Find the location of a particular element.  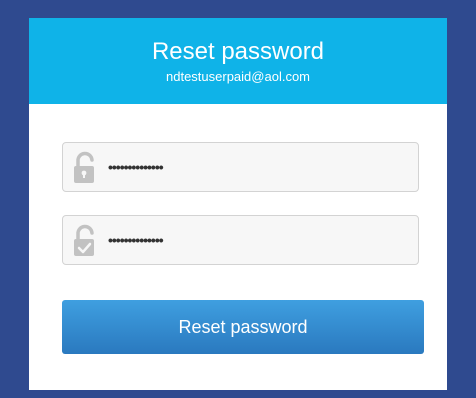

lock-open-icon is located at coordinates (86, 168).